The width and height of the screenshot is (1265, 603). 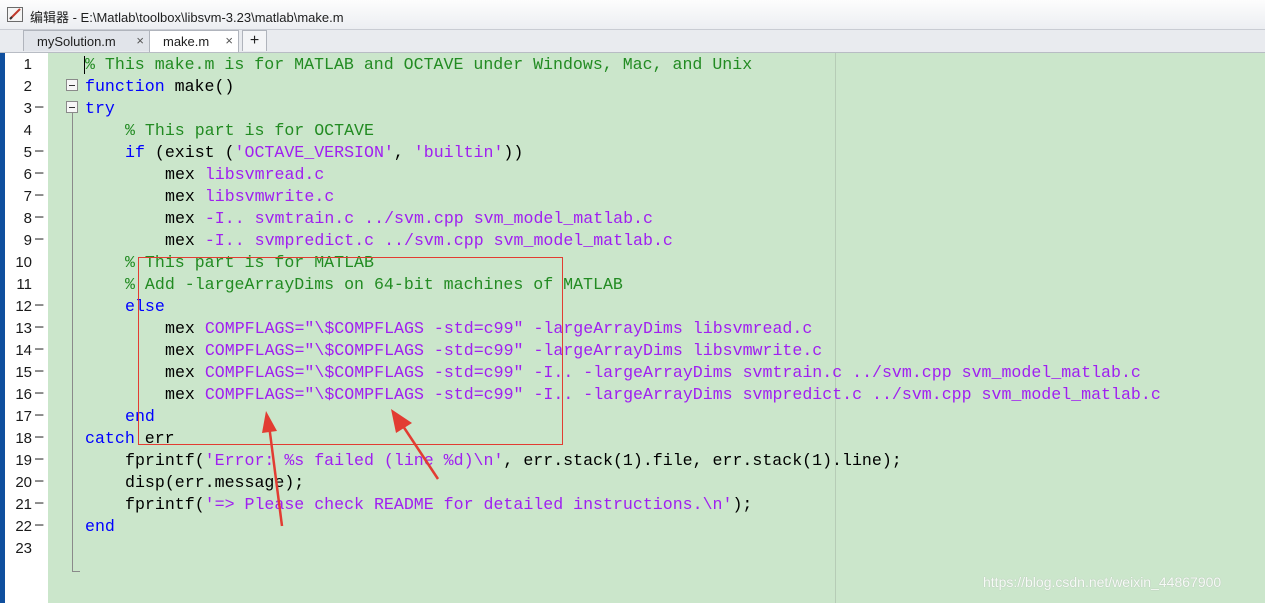 What do you see at coordinates (632, 41) in the screenshot?
I see `editor-tabbar: mySolution.m × make.m × +` at bounding box center [632, 41].